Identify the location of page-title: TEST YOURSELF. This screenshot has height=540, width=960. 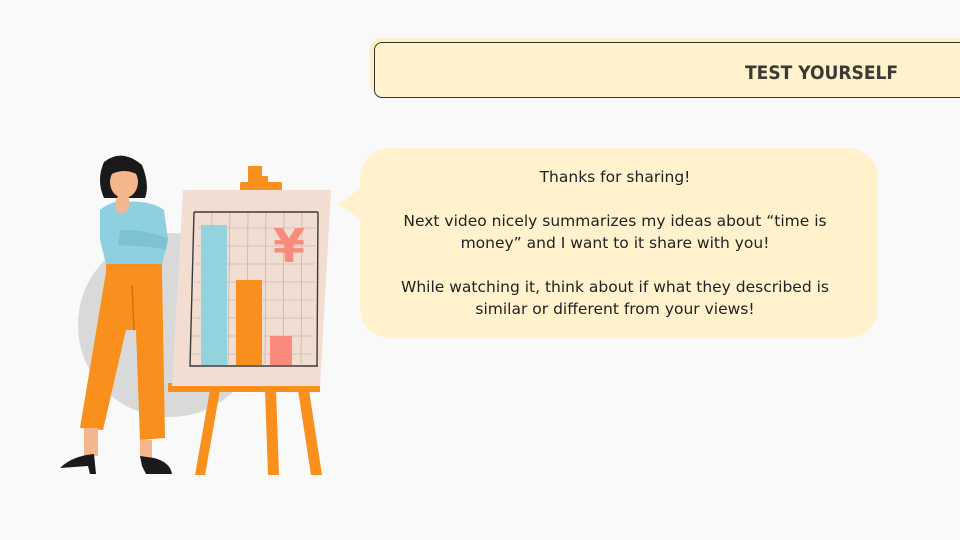
(822, 73).